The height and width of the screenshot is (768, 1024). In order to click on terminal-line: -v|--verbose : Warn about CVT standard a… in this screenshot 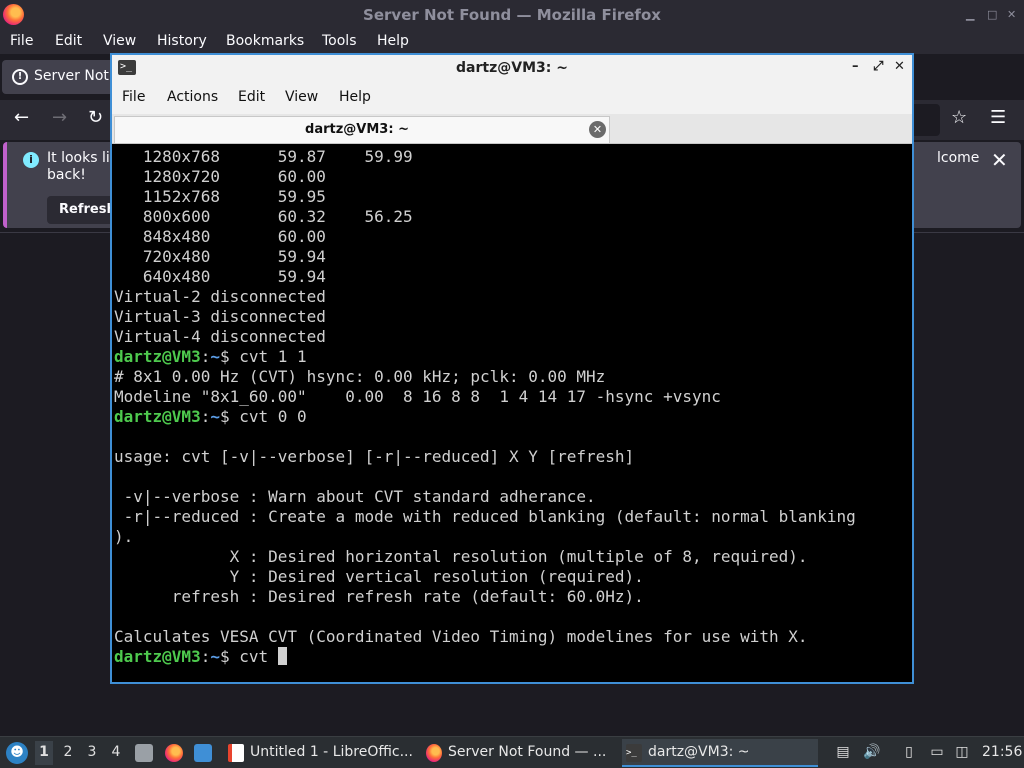, I will do `click(355, 496)`.